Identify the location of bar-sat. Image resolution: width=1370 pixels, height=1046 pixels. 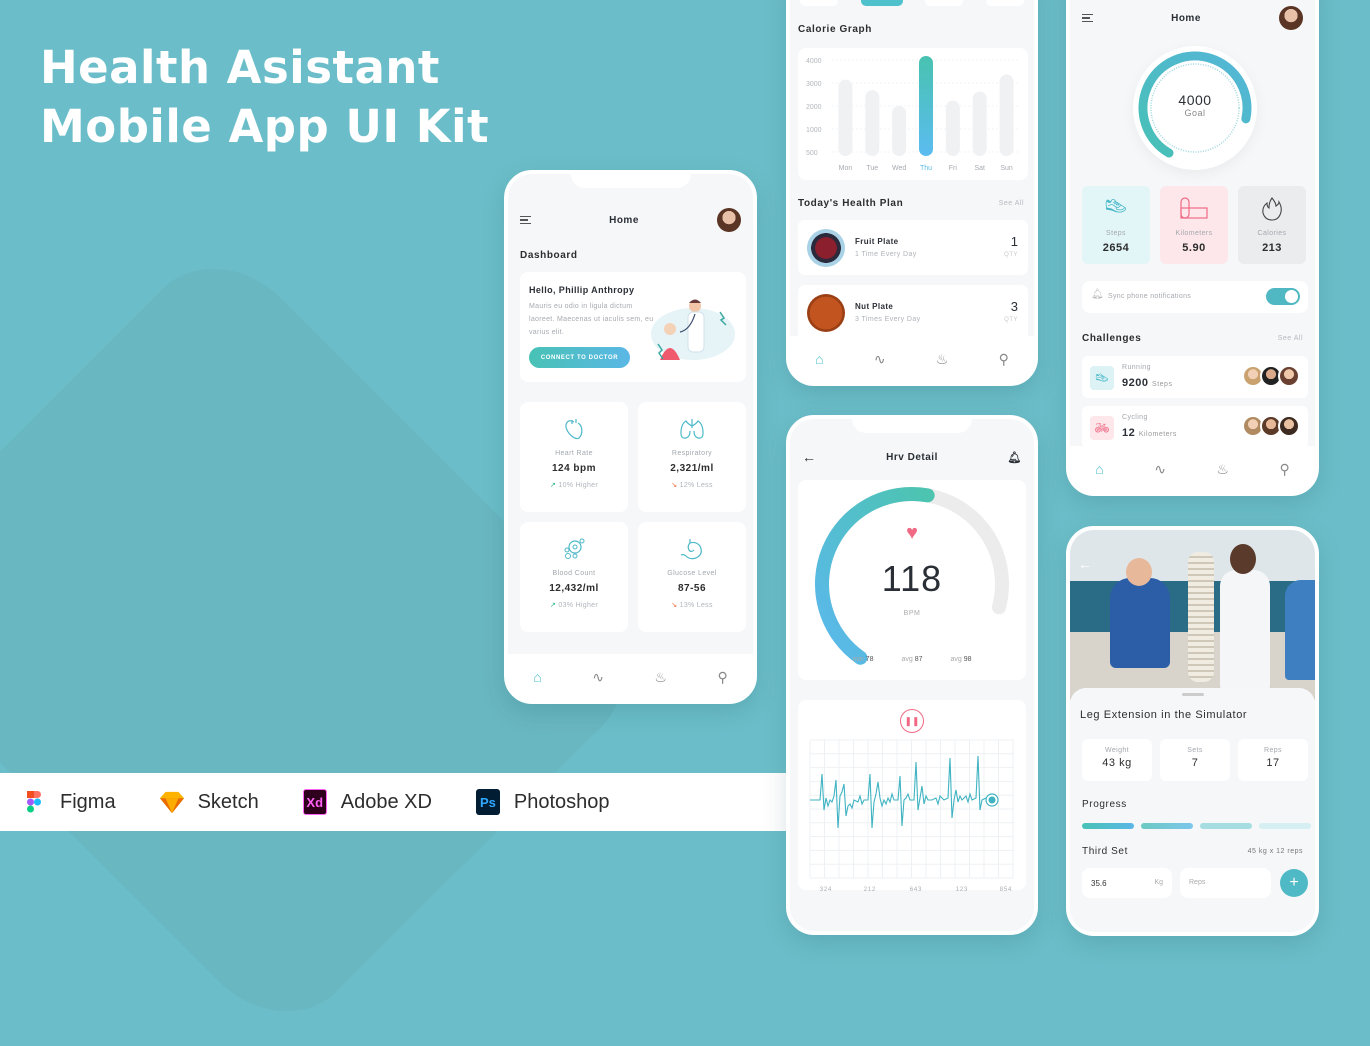
(979, 123).